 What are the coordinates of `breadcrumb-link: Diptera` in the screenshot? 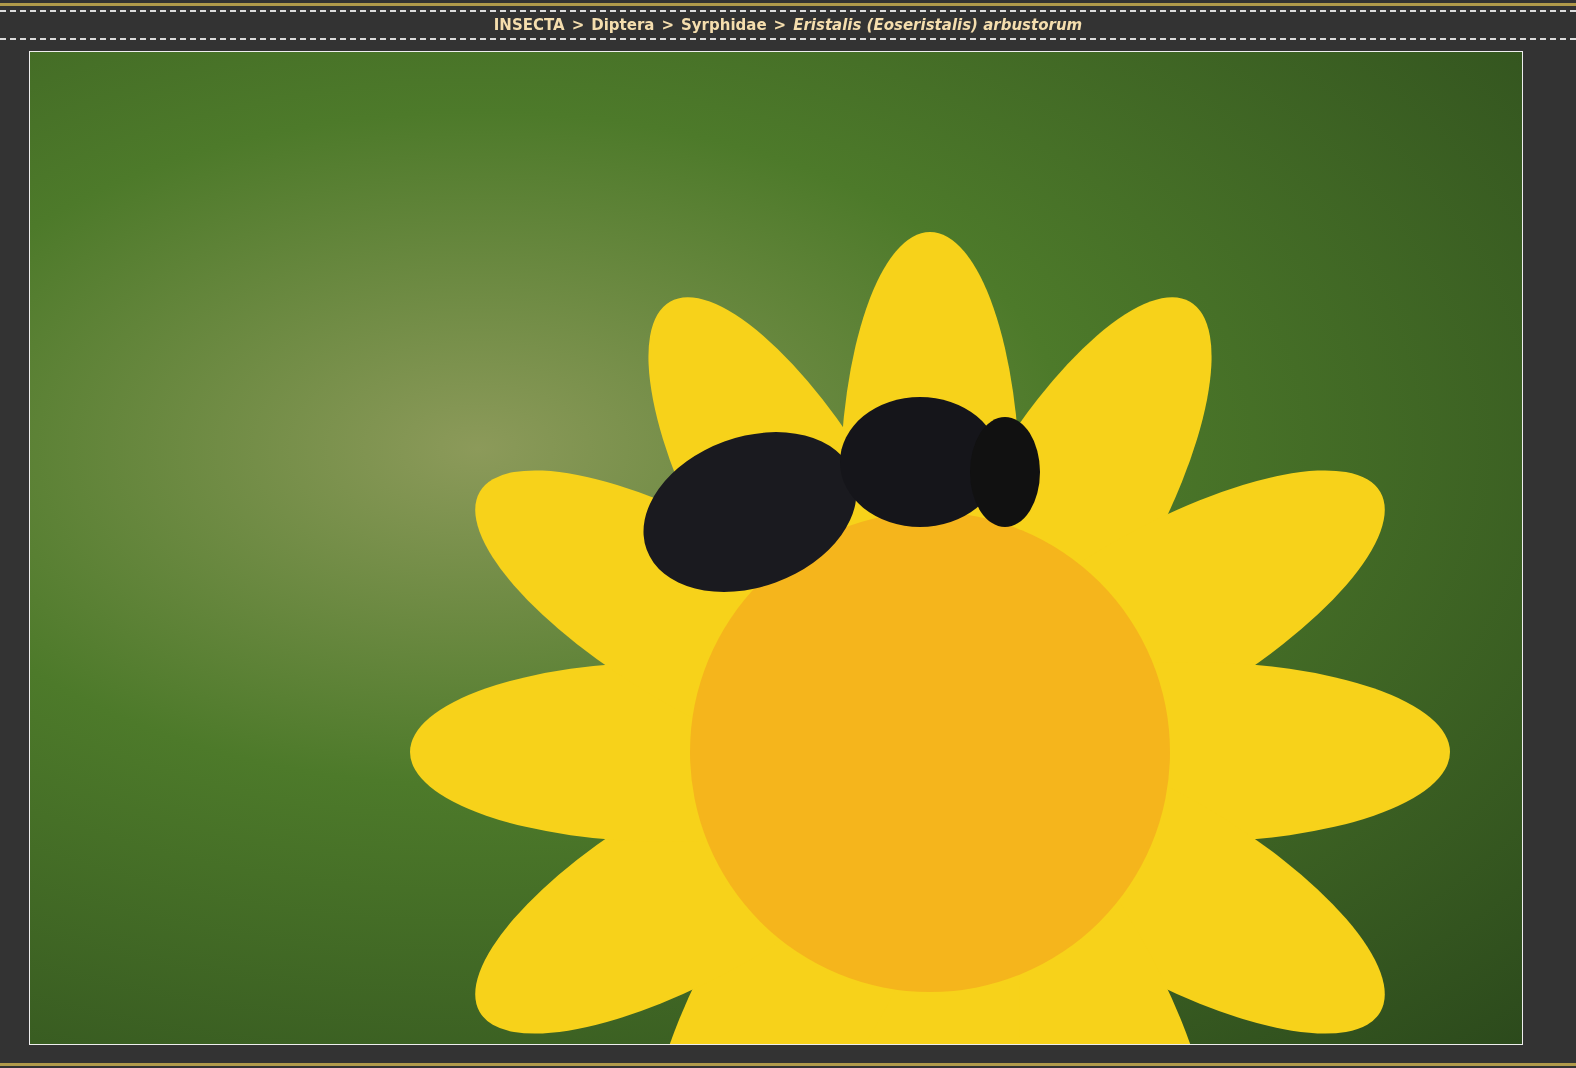 It's located at (623, 25).